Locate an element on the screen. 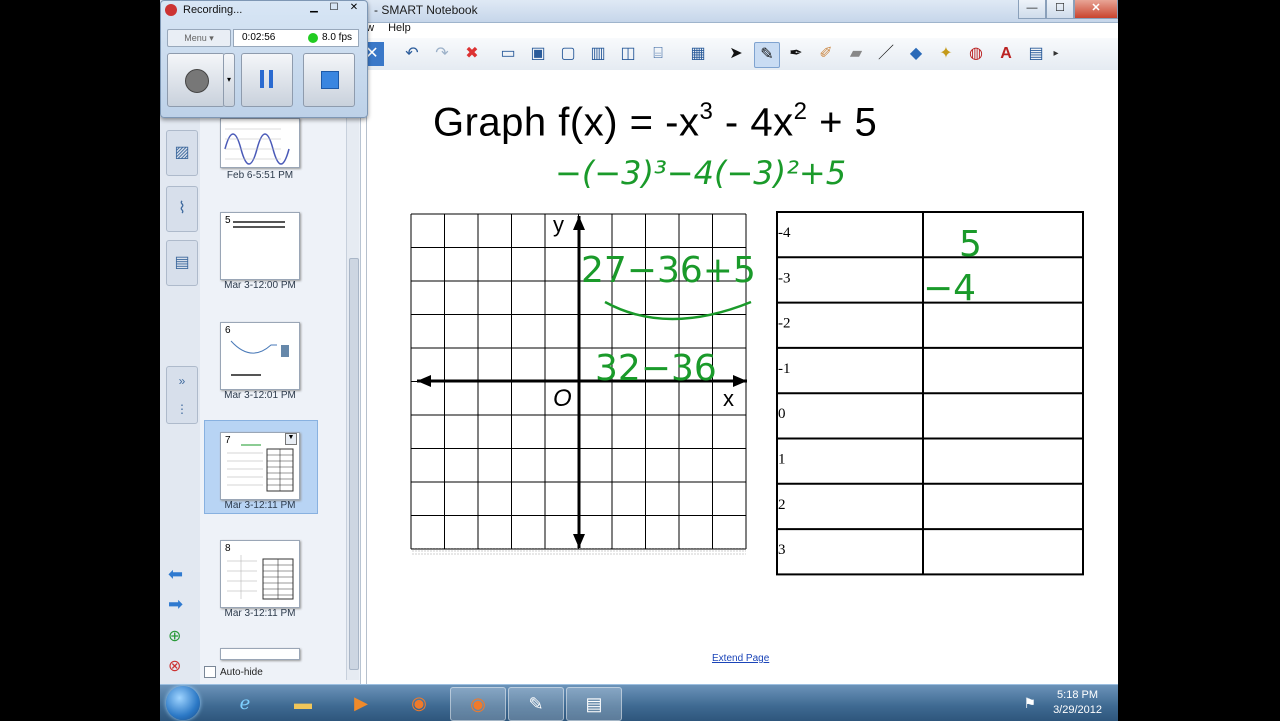  page-number: 7 is located at coordinates (228, 440).